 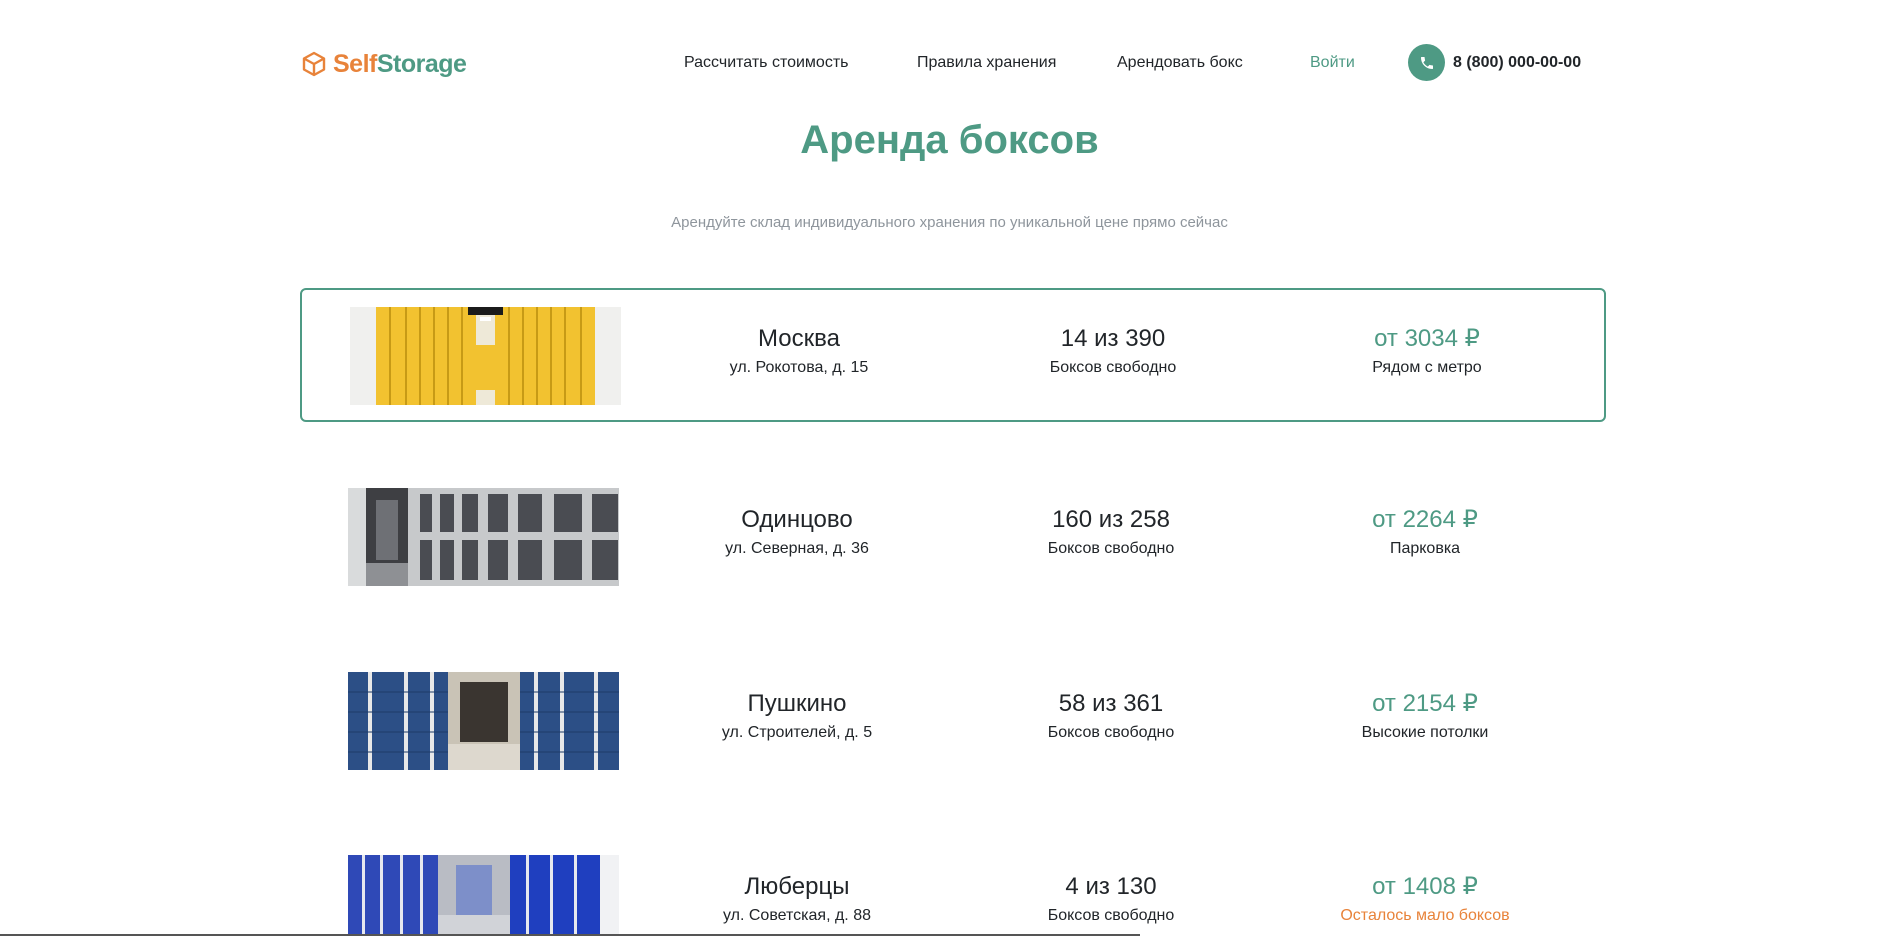 What do you see at coordinates (1517, 63) in the screenshot?
I see `phone-number: 8 (800) 000-00-00` at bounding box center [1517, 63].